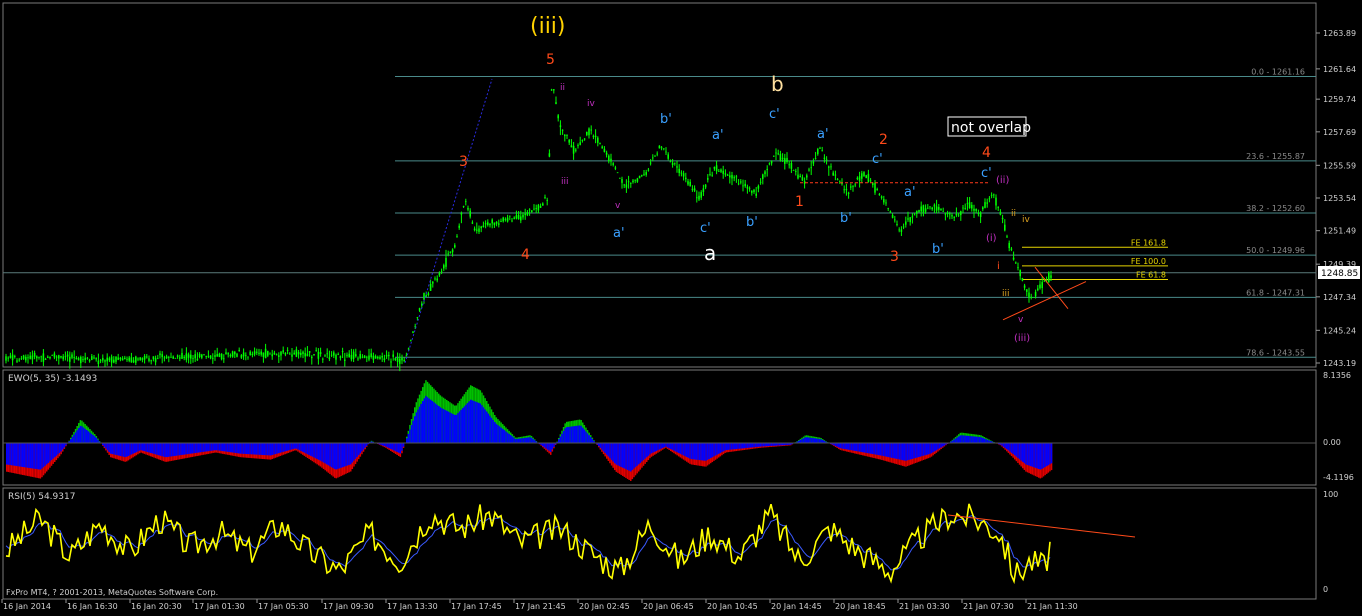 Image resolution: width=1362 pixels, height=616 pixels. Describe the element at coordinates (570, 542) in the screenshot. I see `rsi-chart` at that location.